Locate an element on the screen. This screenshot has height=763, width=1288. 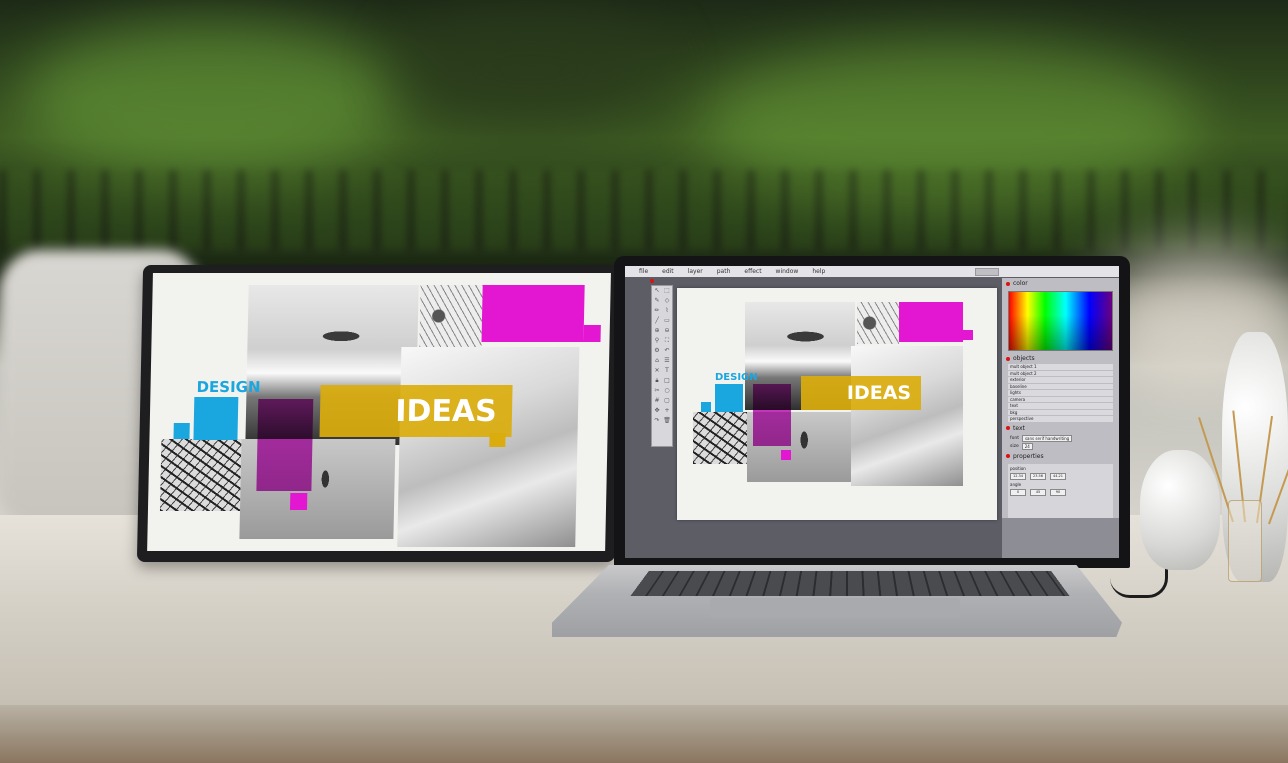
objects-heading: objects is located at coordinates (1024, 358).